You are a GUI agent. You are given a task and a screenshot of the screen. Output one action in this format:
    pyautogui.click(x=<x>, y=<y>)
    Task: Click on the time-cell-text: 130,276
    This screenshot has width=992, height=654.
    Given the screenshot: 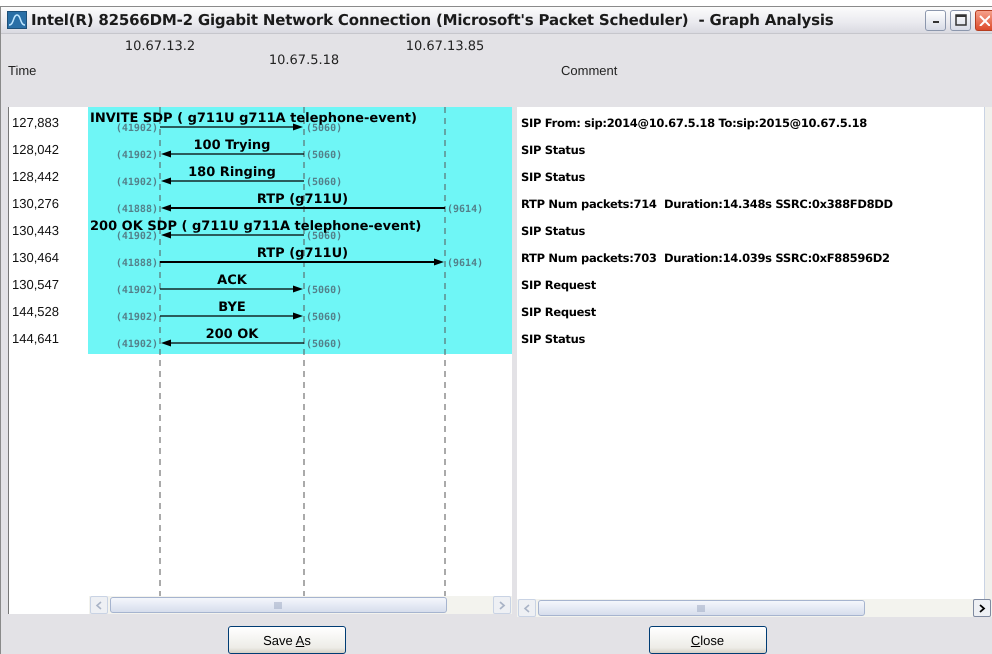 What is the action you would take?
    pyautogui.click(x=35, y=204)
    